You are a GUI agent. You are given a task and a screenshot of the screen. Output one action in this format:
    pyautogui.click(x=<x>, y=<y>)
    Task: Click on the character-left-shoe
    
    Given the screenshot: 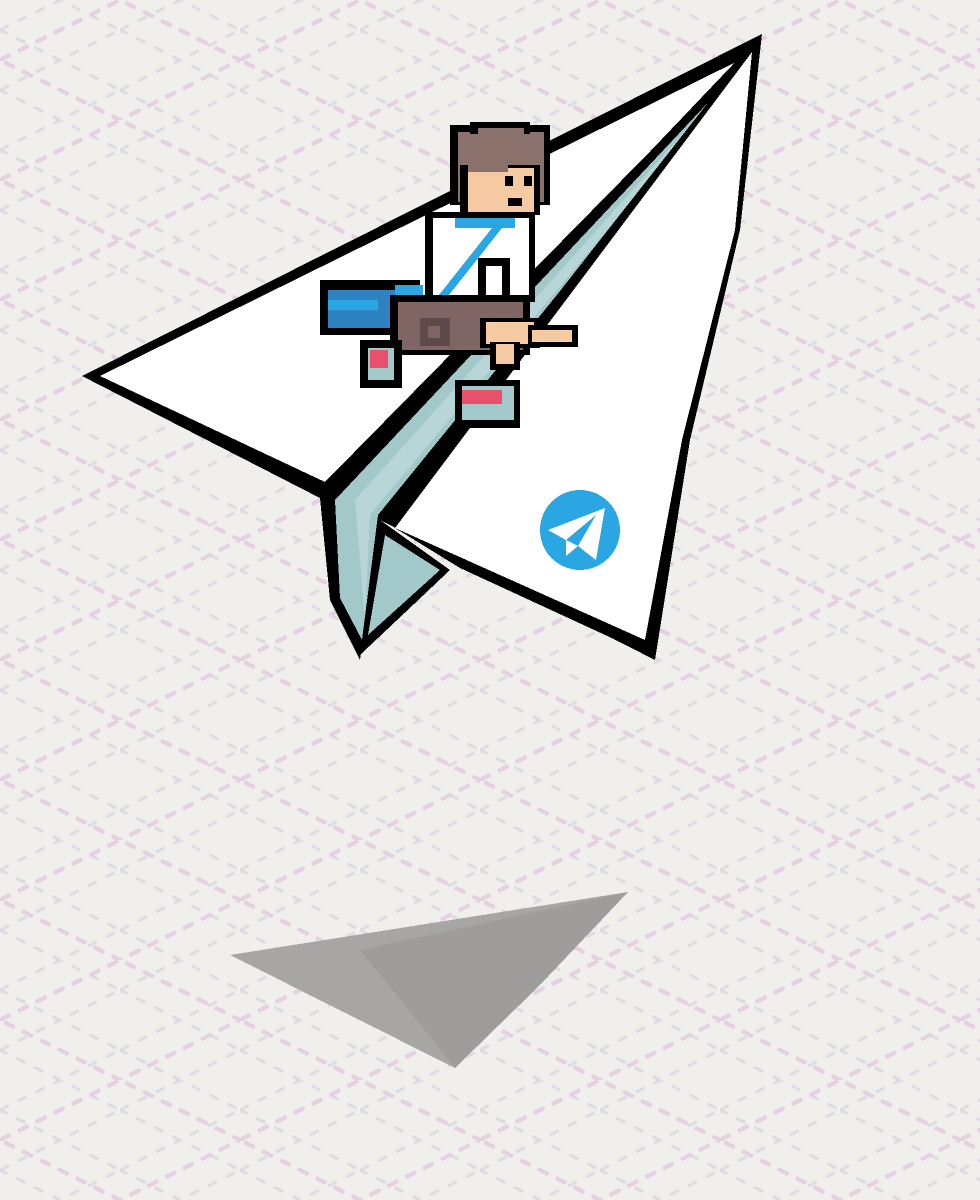 What is the action you would take?
    pyautogui.click(x=381, y=364)
    